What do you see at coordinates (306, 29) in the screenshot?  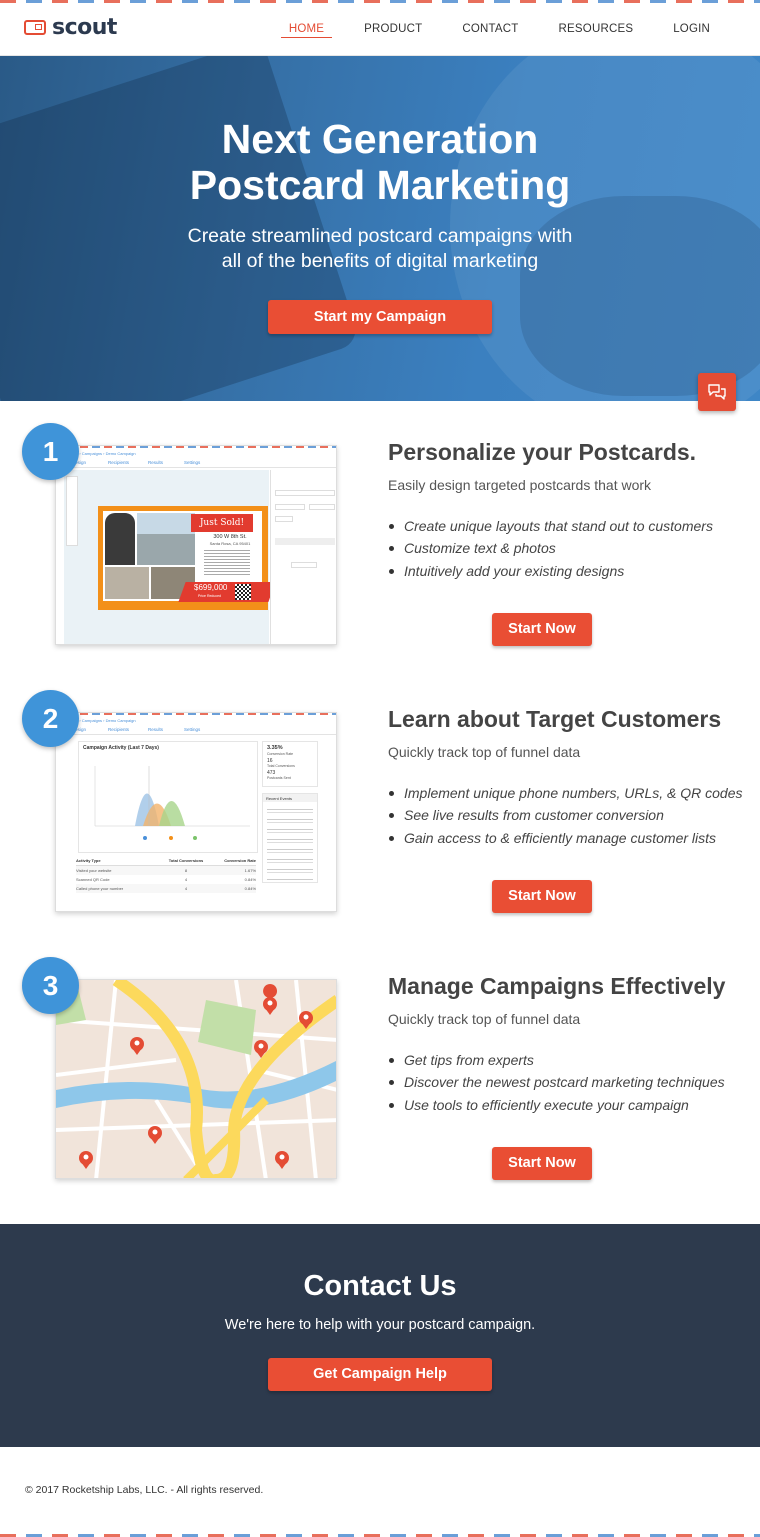 I see `nav-home: HOME` at bounding box center [306, 29].